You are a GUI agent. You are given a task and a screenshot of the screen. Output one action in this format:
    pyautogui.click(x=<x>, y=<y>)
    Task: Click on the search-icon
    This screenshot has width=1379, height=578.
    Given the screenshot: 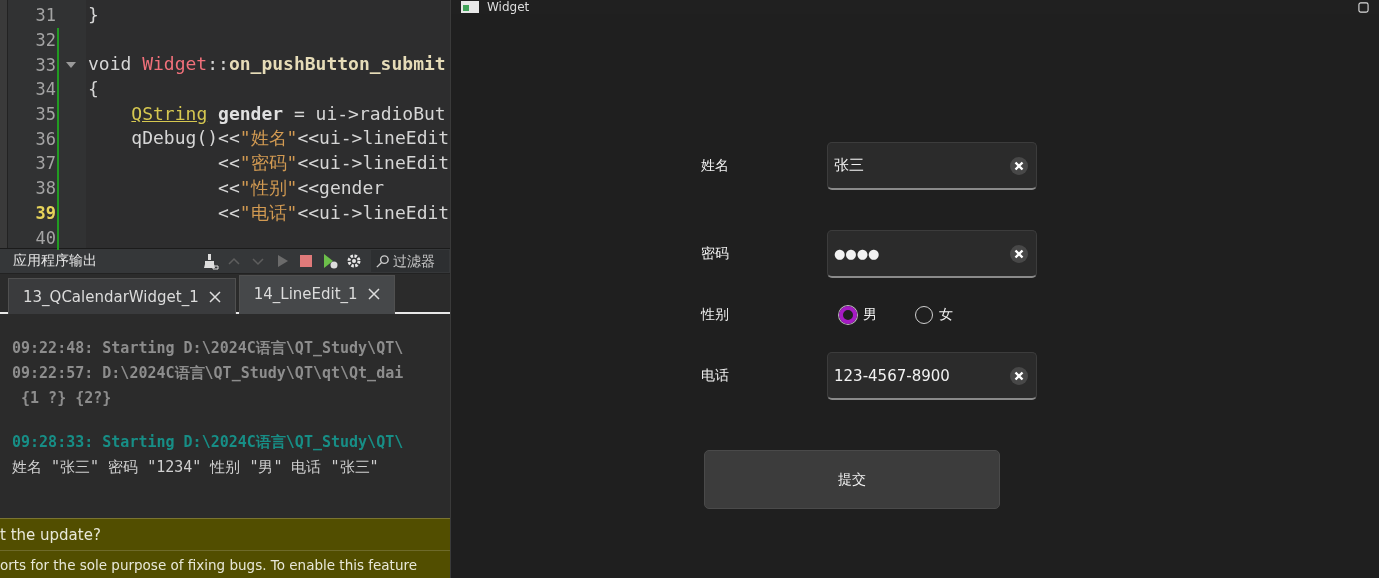 What is the action you would take?
    pyautogui.click(x=382, y=261)
    